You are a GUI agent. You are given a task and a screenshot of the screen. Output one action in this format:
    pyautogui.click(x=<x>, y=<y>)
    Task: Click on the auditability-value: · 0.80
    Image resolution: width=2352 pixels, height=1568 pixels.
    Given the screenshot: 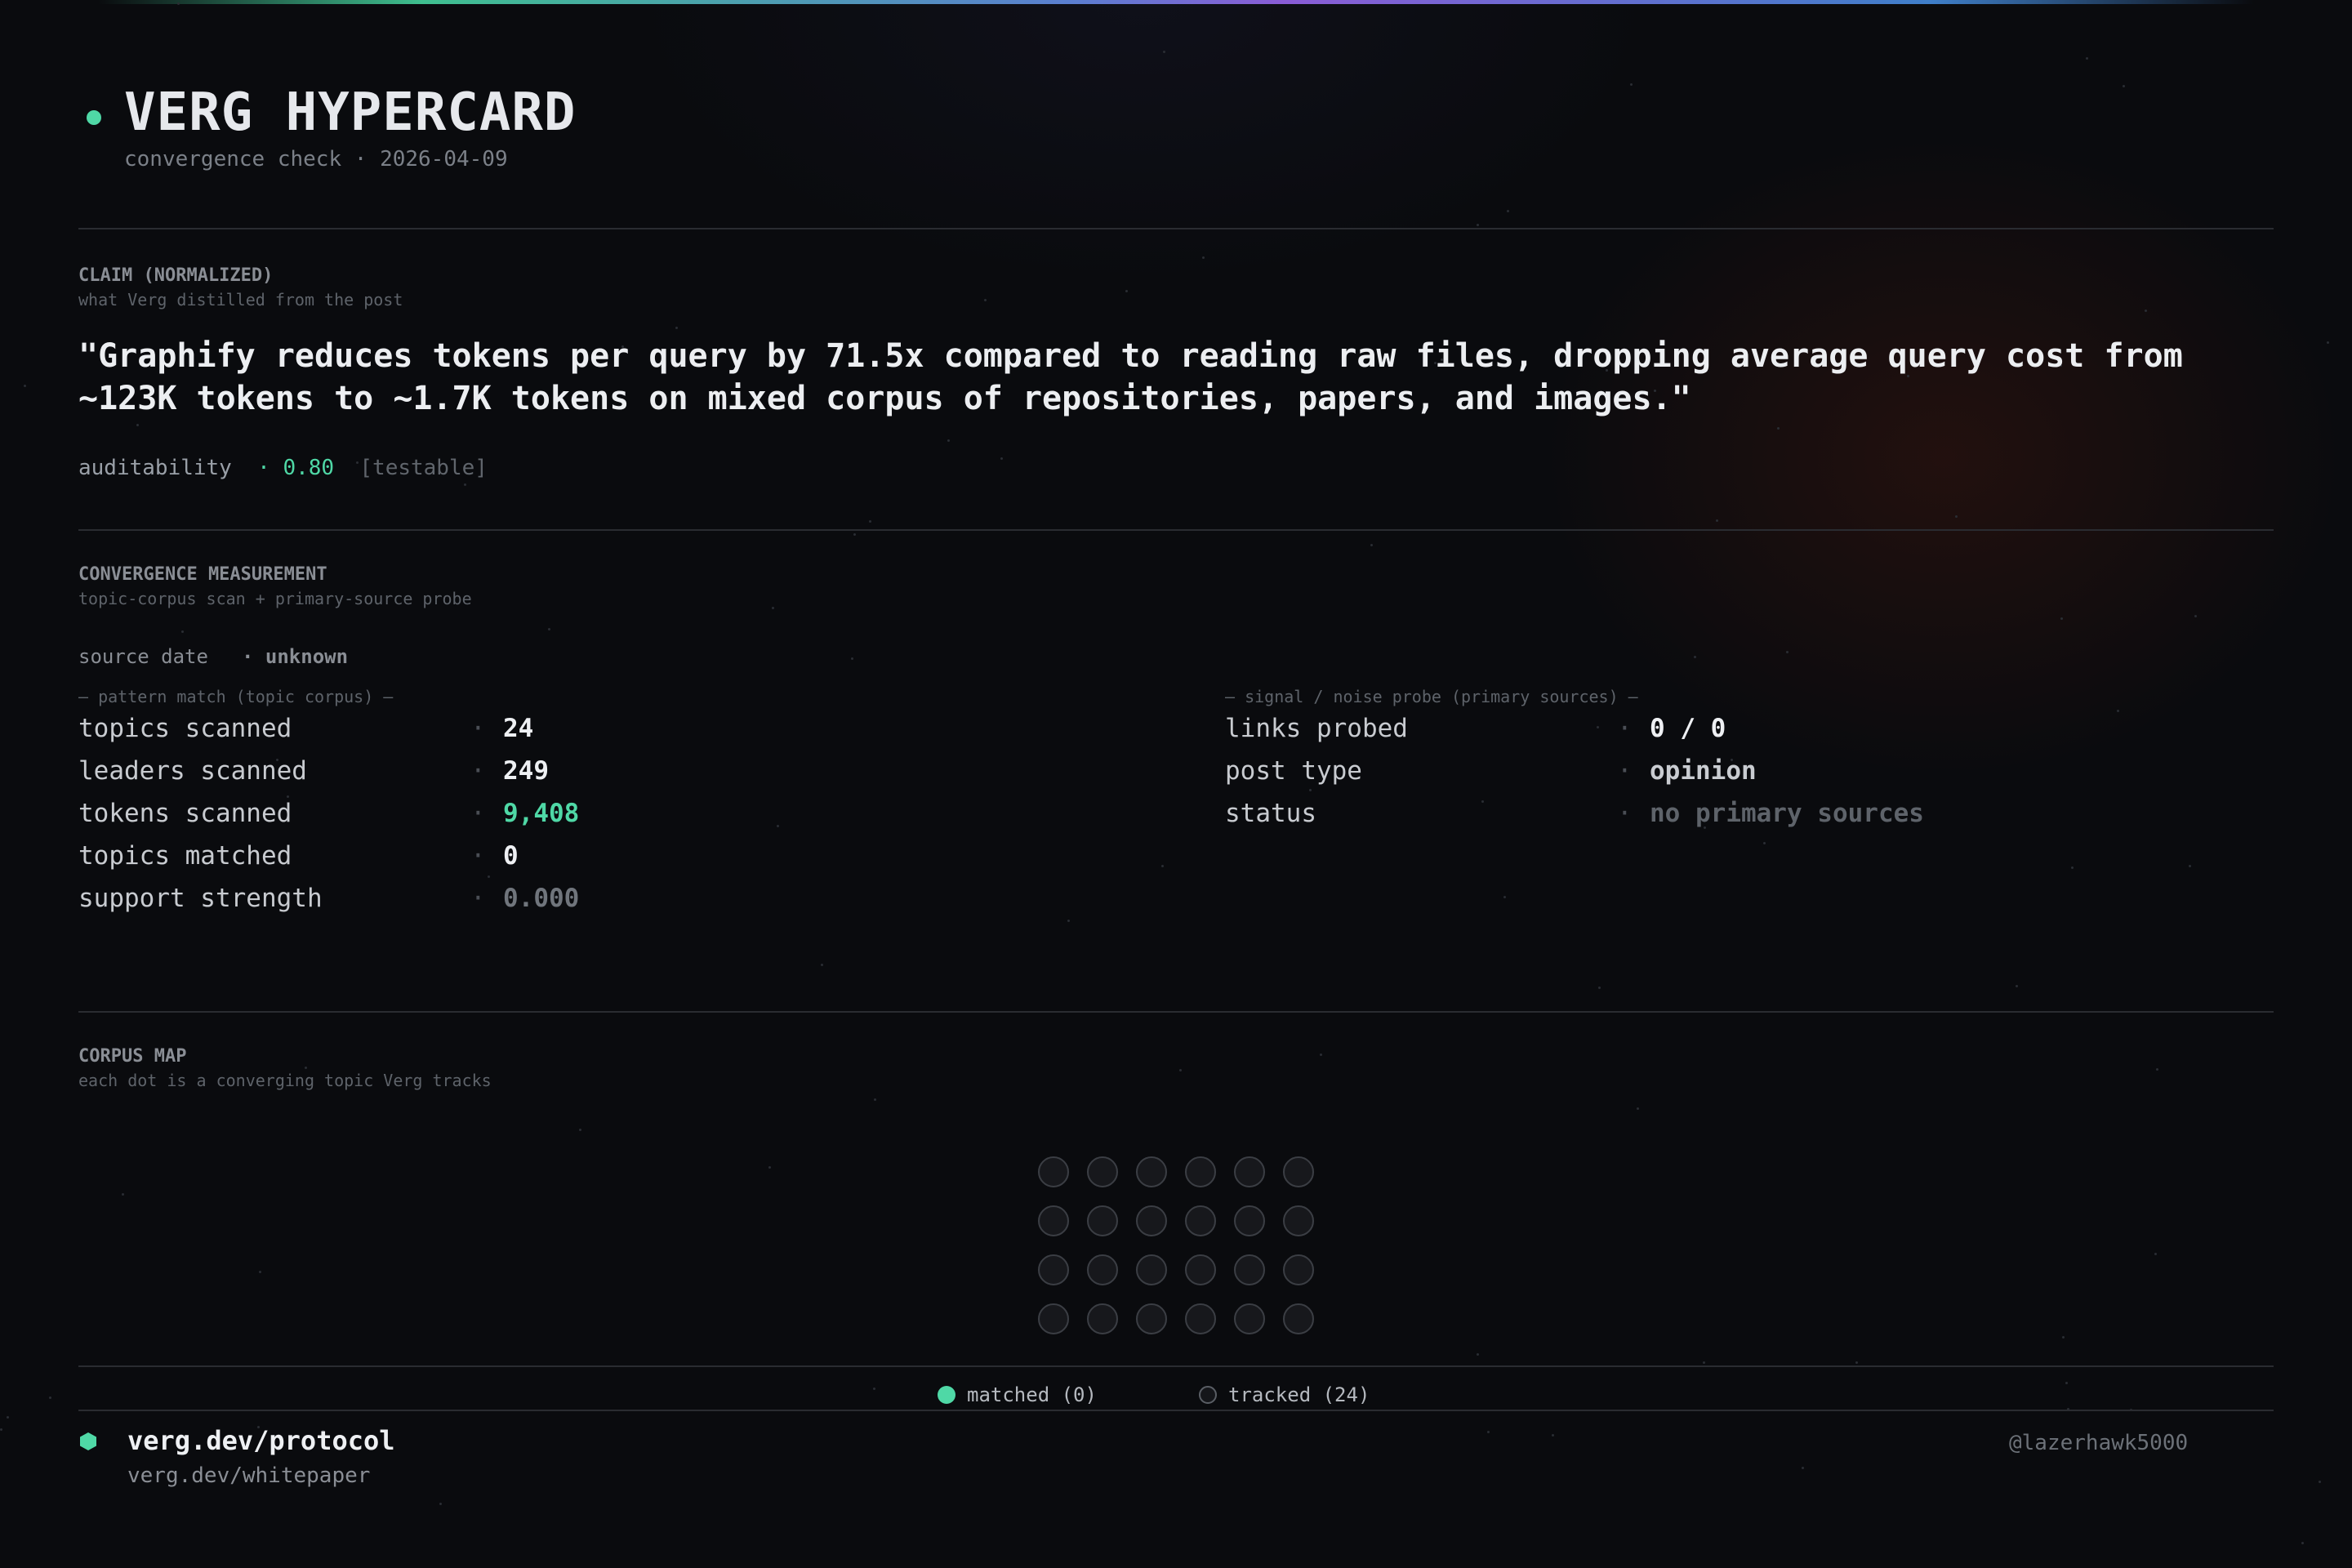 What is the action you would take?
    pyautogui.click(x=296, y=468)
    